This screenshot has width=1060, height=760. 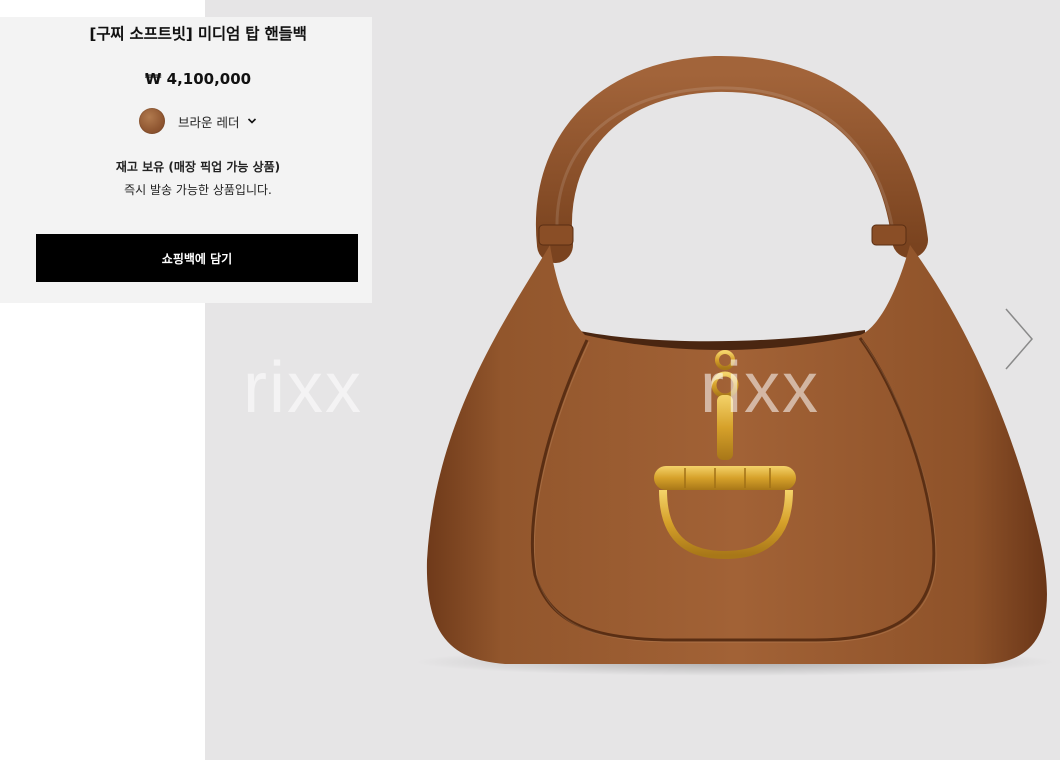 What do you see at coordinates (197, 258) in the screenshot?
I see `add-to-bag-button: 쇼핑백에 담기` at bounding box center [197, 258].